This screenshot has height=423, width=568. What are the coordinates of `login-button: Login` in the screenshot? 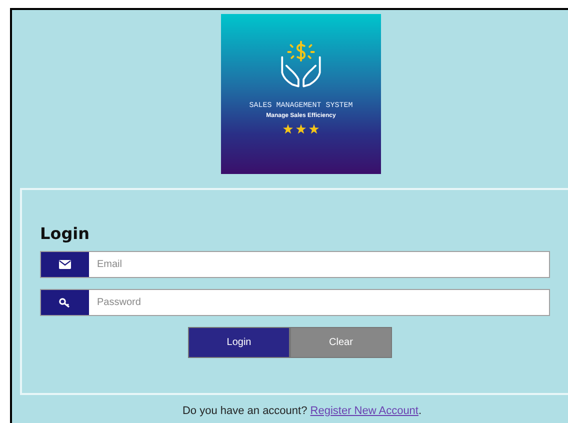 It's located at (239, 342).